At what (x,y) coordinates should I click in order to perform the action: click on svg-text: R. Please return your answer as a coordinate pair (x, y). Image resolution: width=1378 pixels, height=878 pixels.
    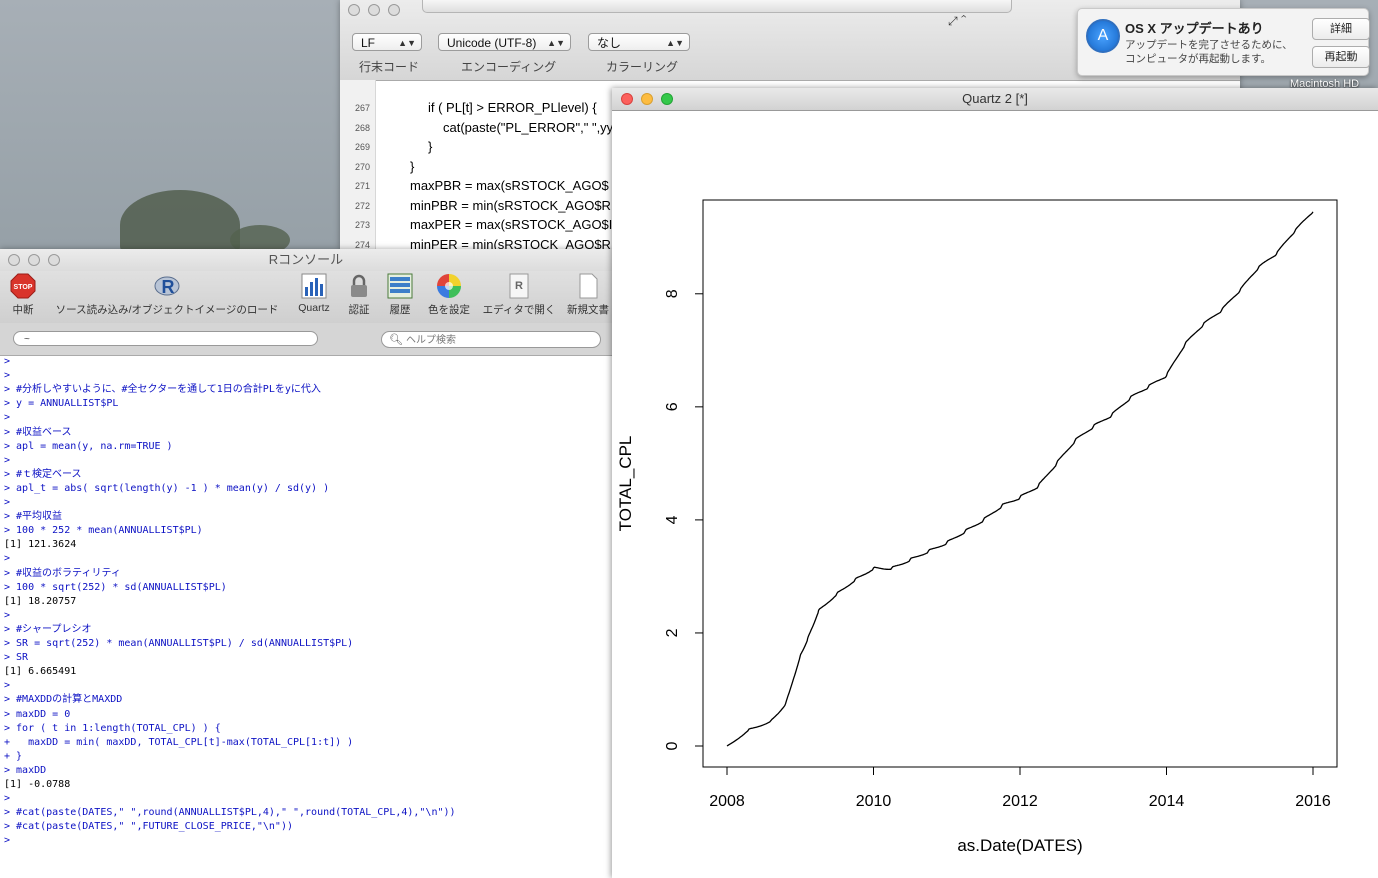
    Looking at the image, I should click on (519, 286).